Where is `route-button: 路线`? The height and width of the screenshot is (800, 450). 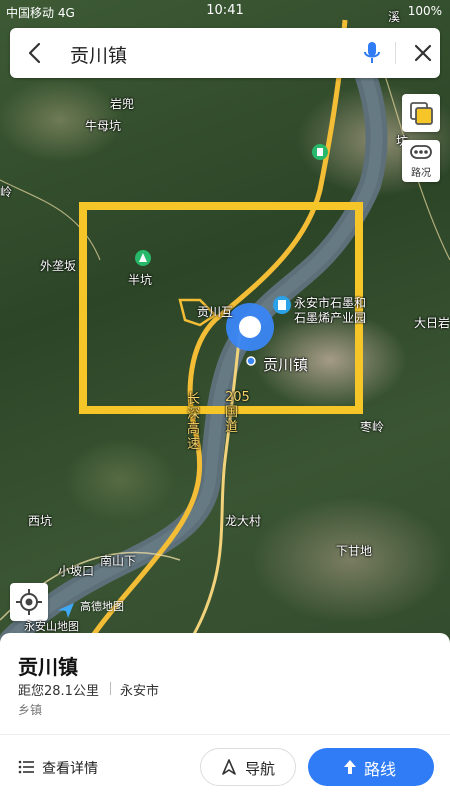
route-button: 路线 is located at coordinates (371, 767).